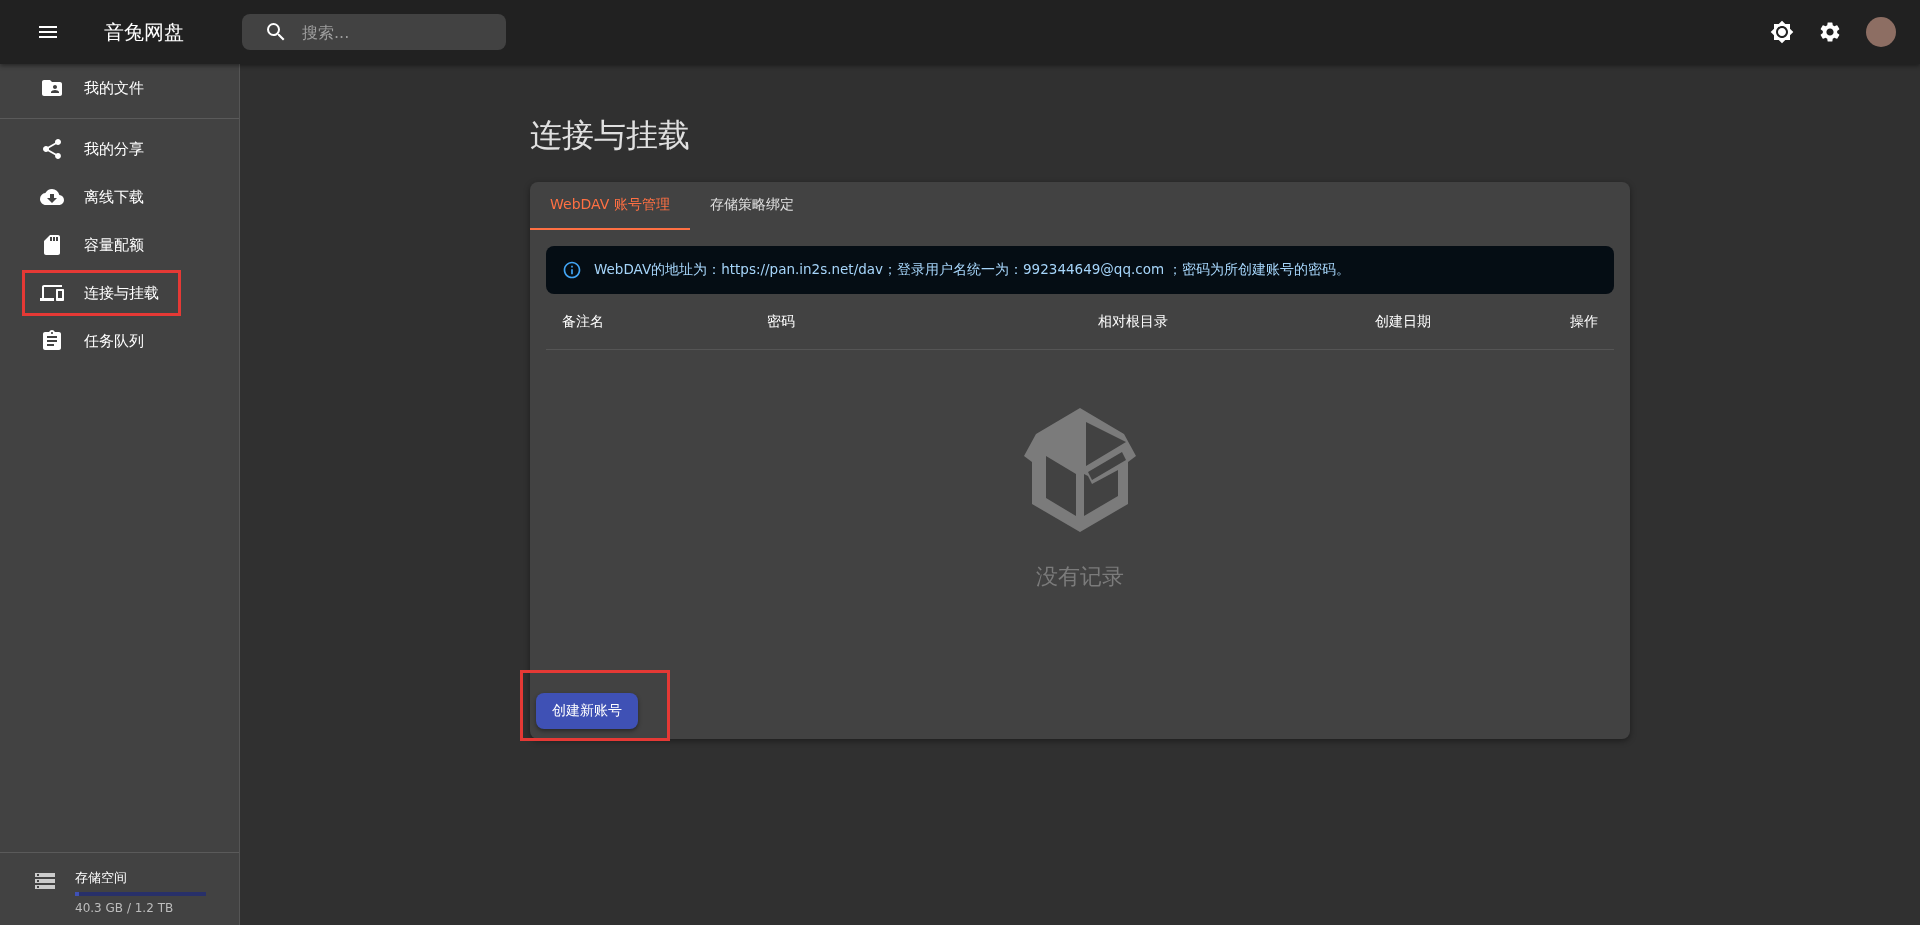 The height and width of the screenshot is (925, 1920). What do you see at coordinates (781, 321) in the screenshot?
I see `column-header: 密码` at bounding box center [781, 321].